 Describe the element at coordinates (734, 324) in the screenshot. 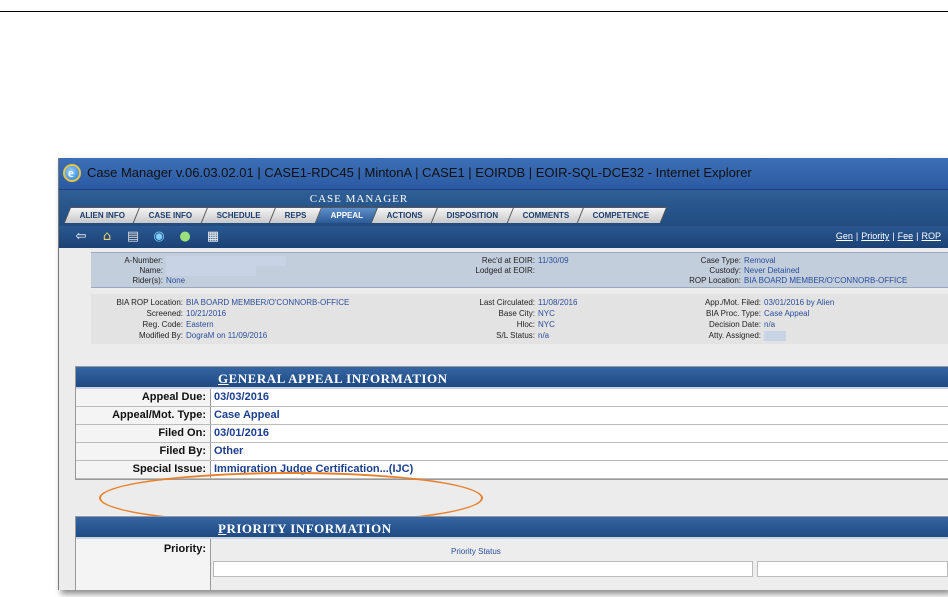

I see `decision-label: Decision Date:` at that location.